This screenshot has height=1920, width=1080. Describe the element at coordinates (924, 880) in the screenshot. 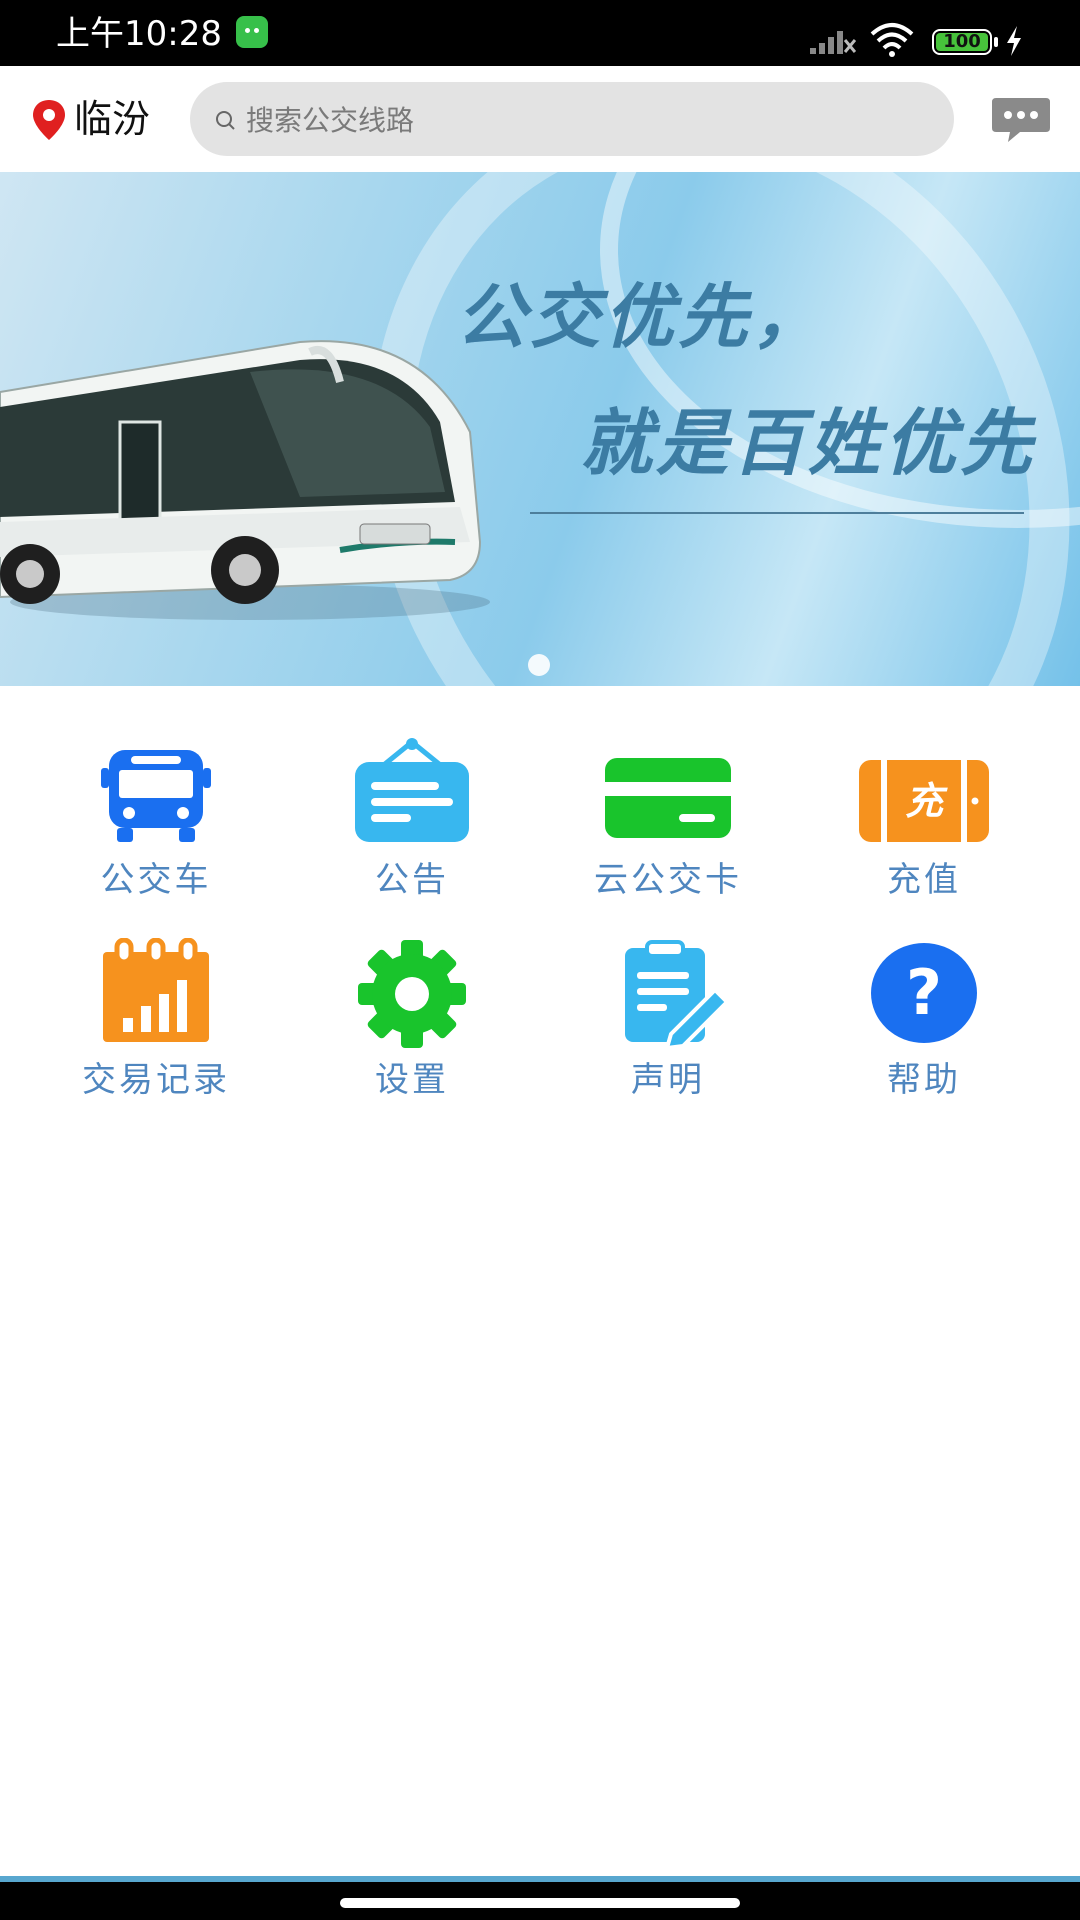

I see `menu-label: 充值` at that location.